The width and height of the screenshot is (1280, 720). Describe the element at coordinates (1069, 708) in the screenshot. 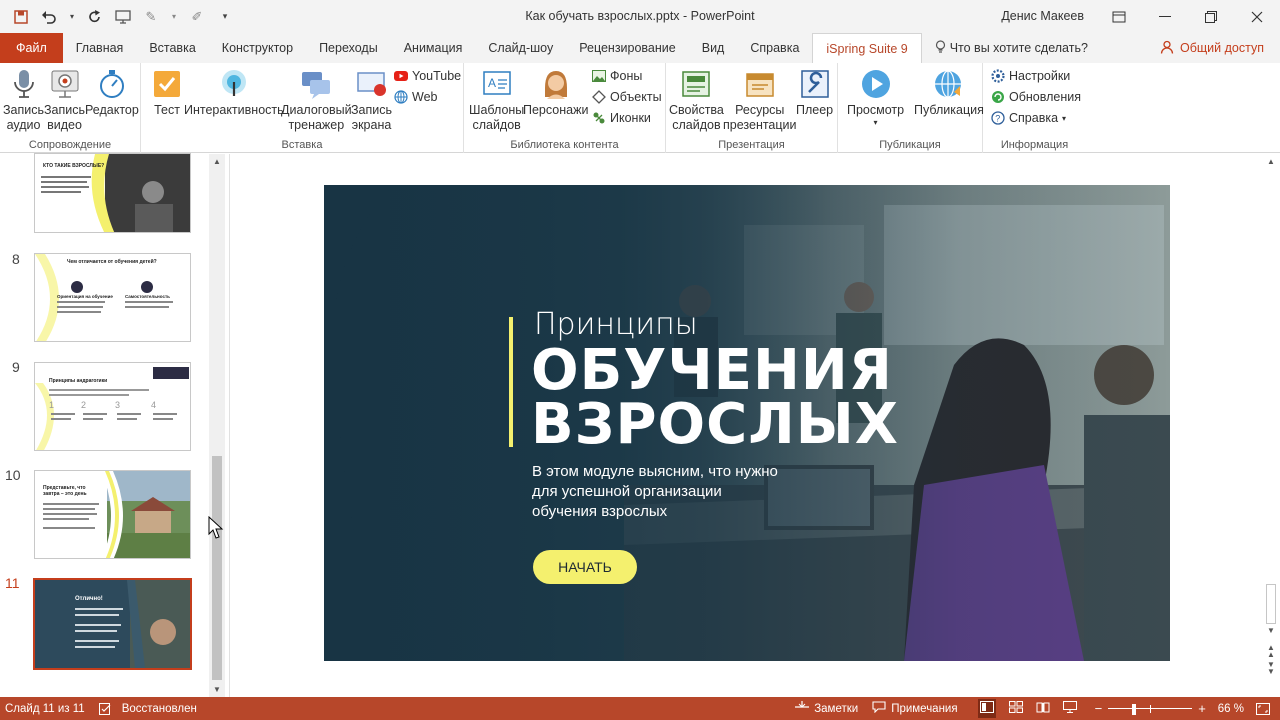

I see `slideshow-view-icon` at that location.